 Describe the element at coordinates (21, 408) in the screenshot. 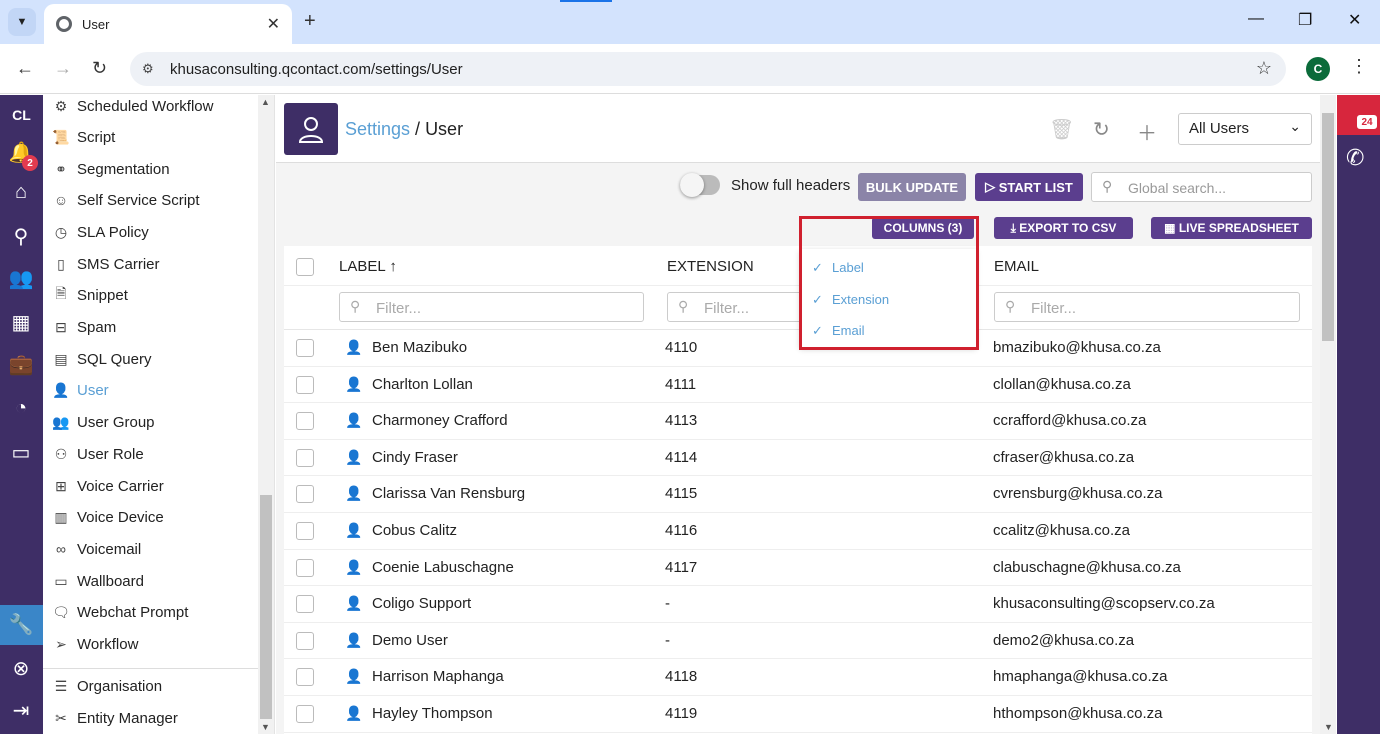

I see `pie-chart-icon: ◔` at that location.